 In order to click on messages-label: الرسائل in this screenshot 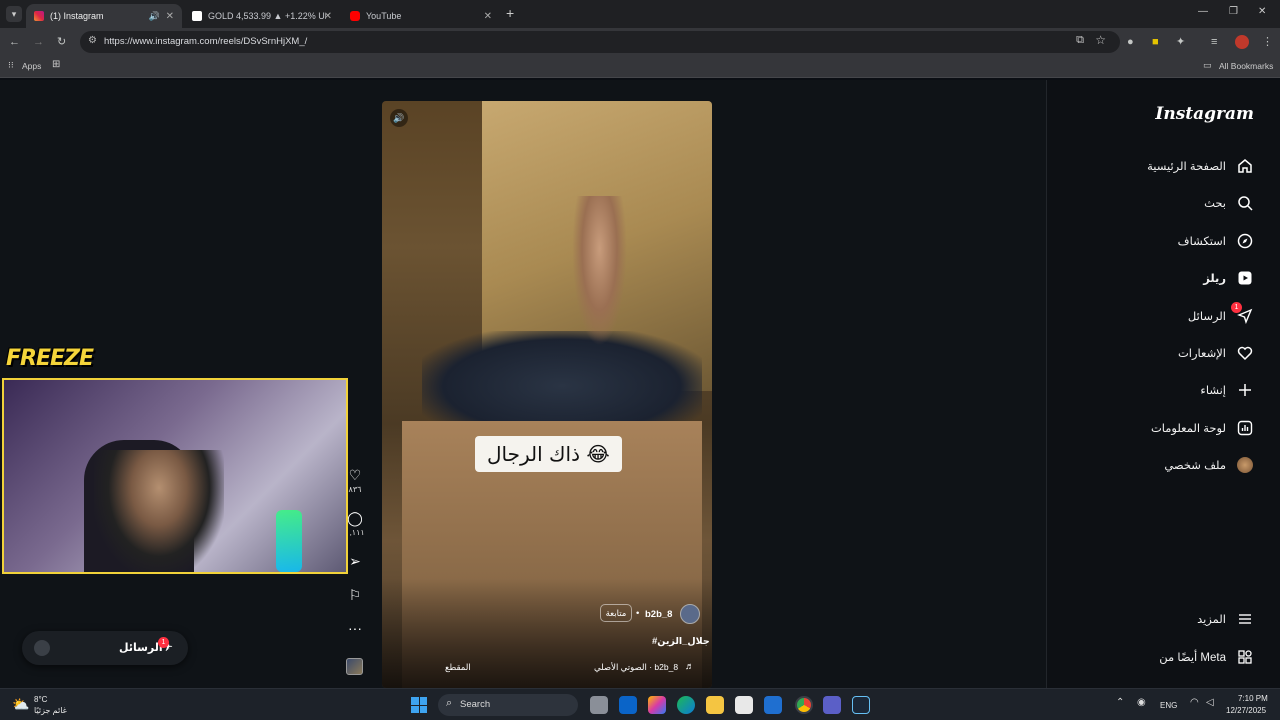, I will do `click(141, 648)`.